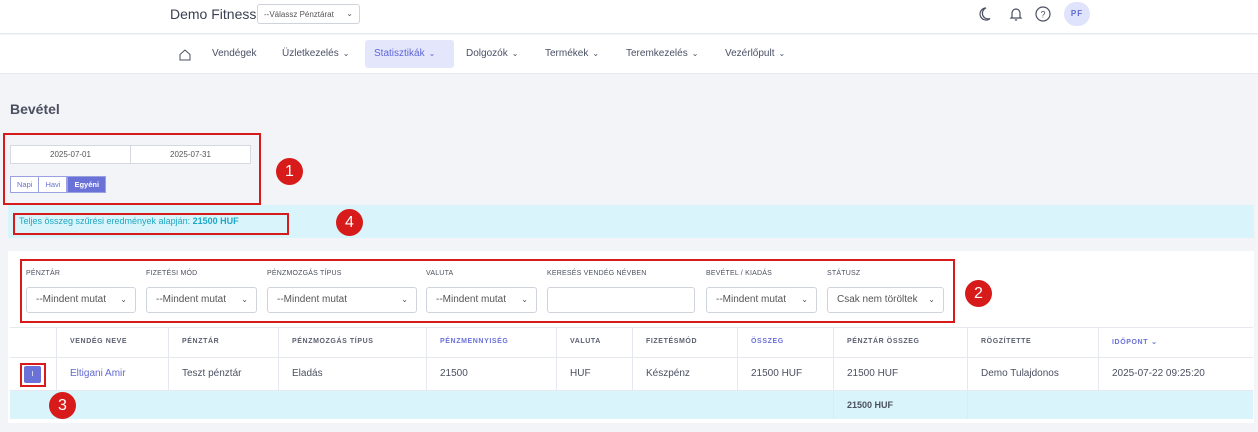  What do you see at coordinates (1158, 373) in the screenshot?
I see `cell-timestamp: 2025-07-22 09:25:20` at bounding box center [1158, 373].